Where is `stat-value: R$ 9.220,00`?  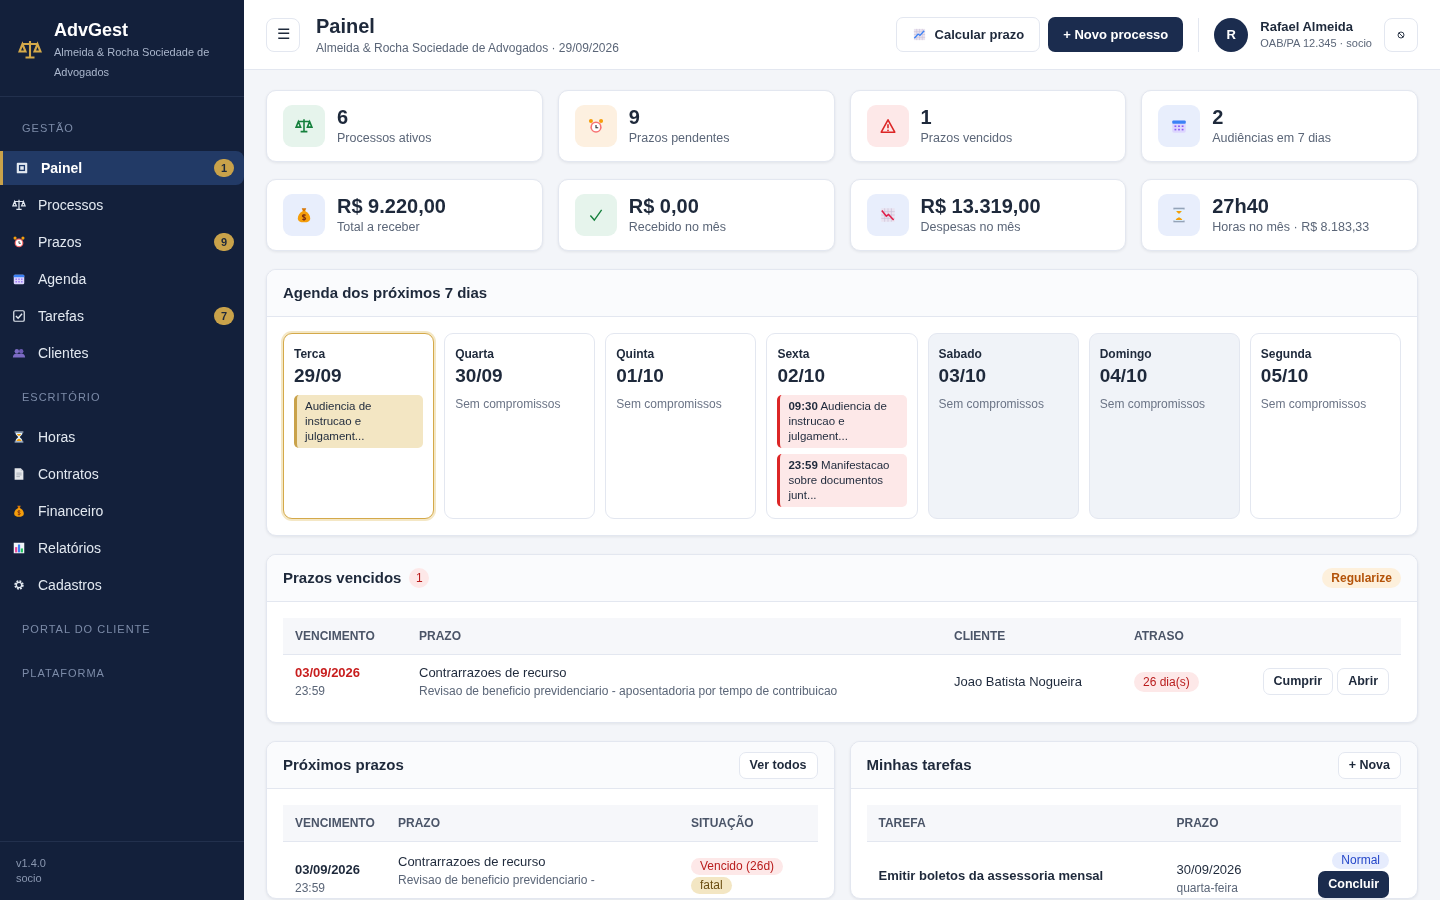 stat-value: R$ 9.220,00 is located at coordinates (391, 205).